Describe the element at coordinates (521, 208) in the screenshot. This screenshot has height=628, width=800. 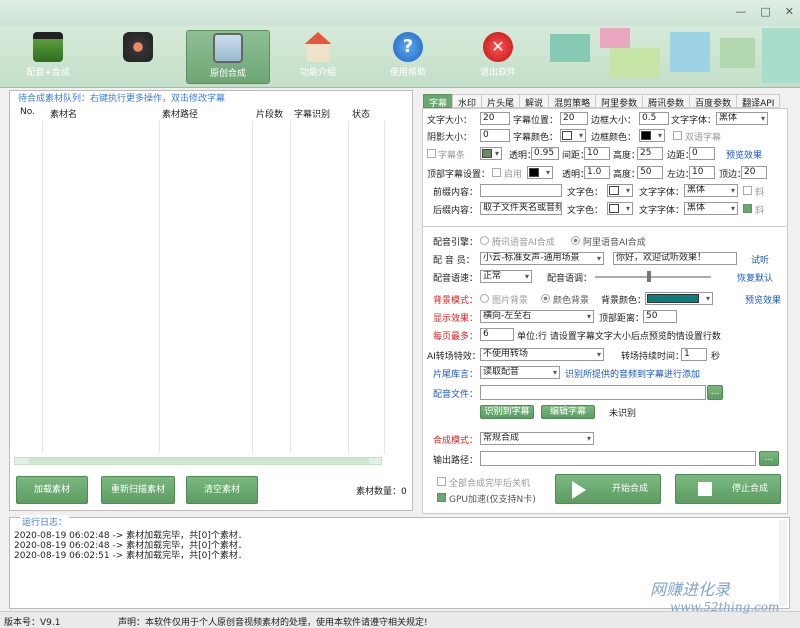
I see `suffix-input: 取子文件夹名或音频` at that location.